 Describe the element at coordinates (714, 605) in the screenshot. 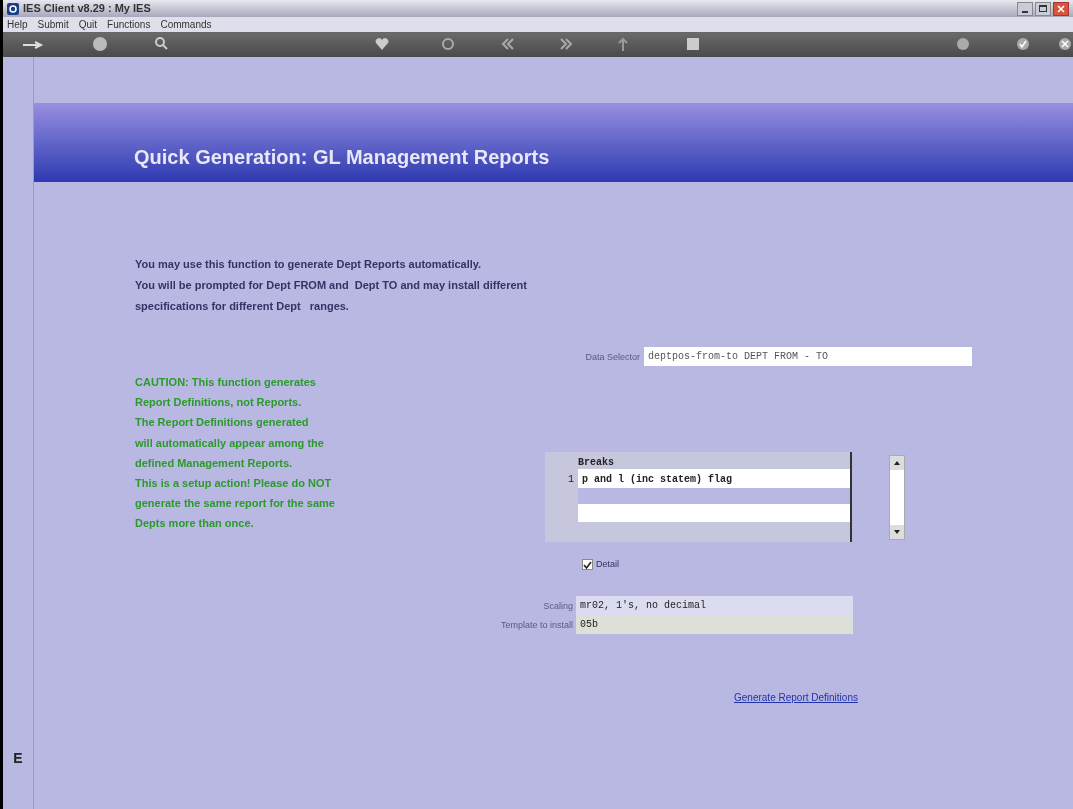

I see `scaling-field: mr02, 1's, no decimal` at that location.